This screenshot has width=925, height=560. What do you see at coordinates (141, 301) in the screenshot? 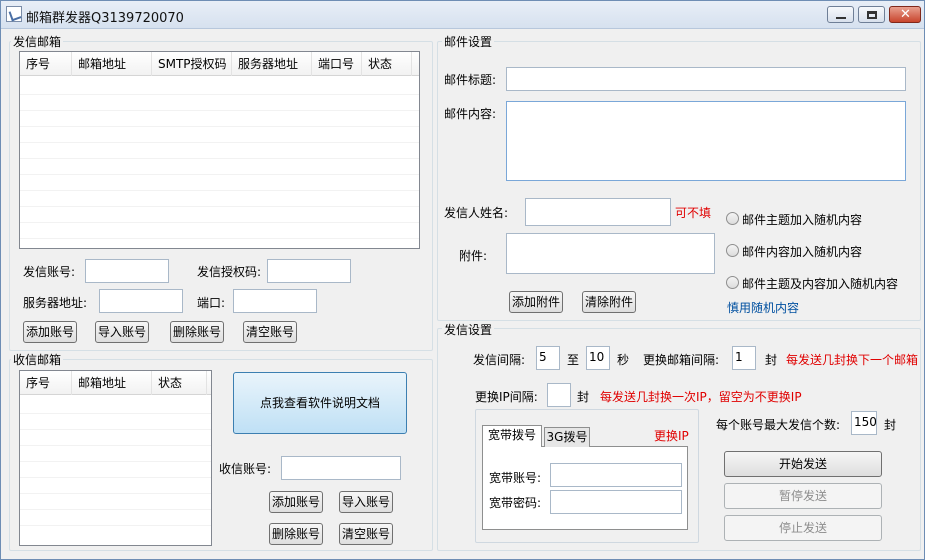
I see `server-address-input` at bounding box center [141, 301].